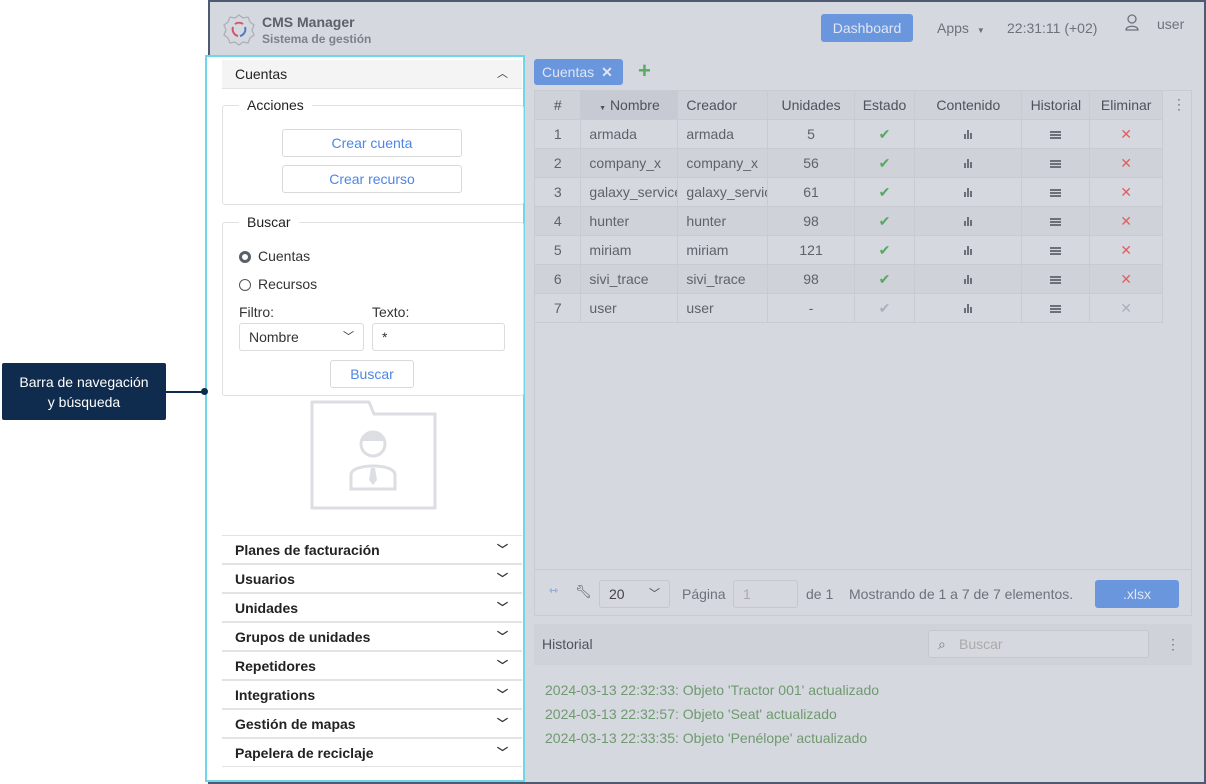  Describe the element at coordinates (1132, 23) in the screenshot. I see `user-icon` at that location.